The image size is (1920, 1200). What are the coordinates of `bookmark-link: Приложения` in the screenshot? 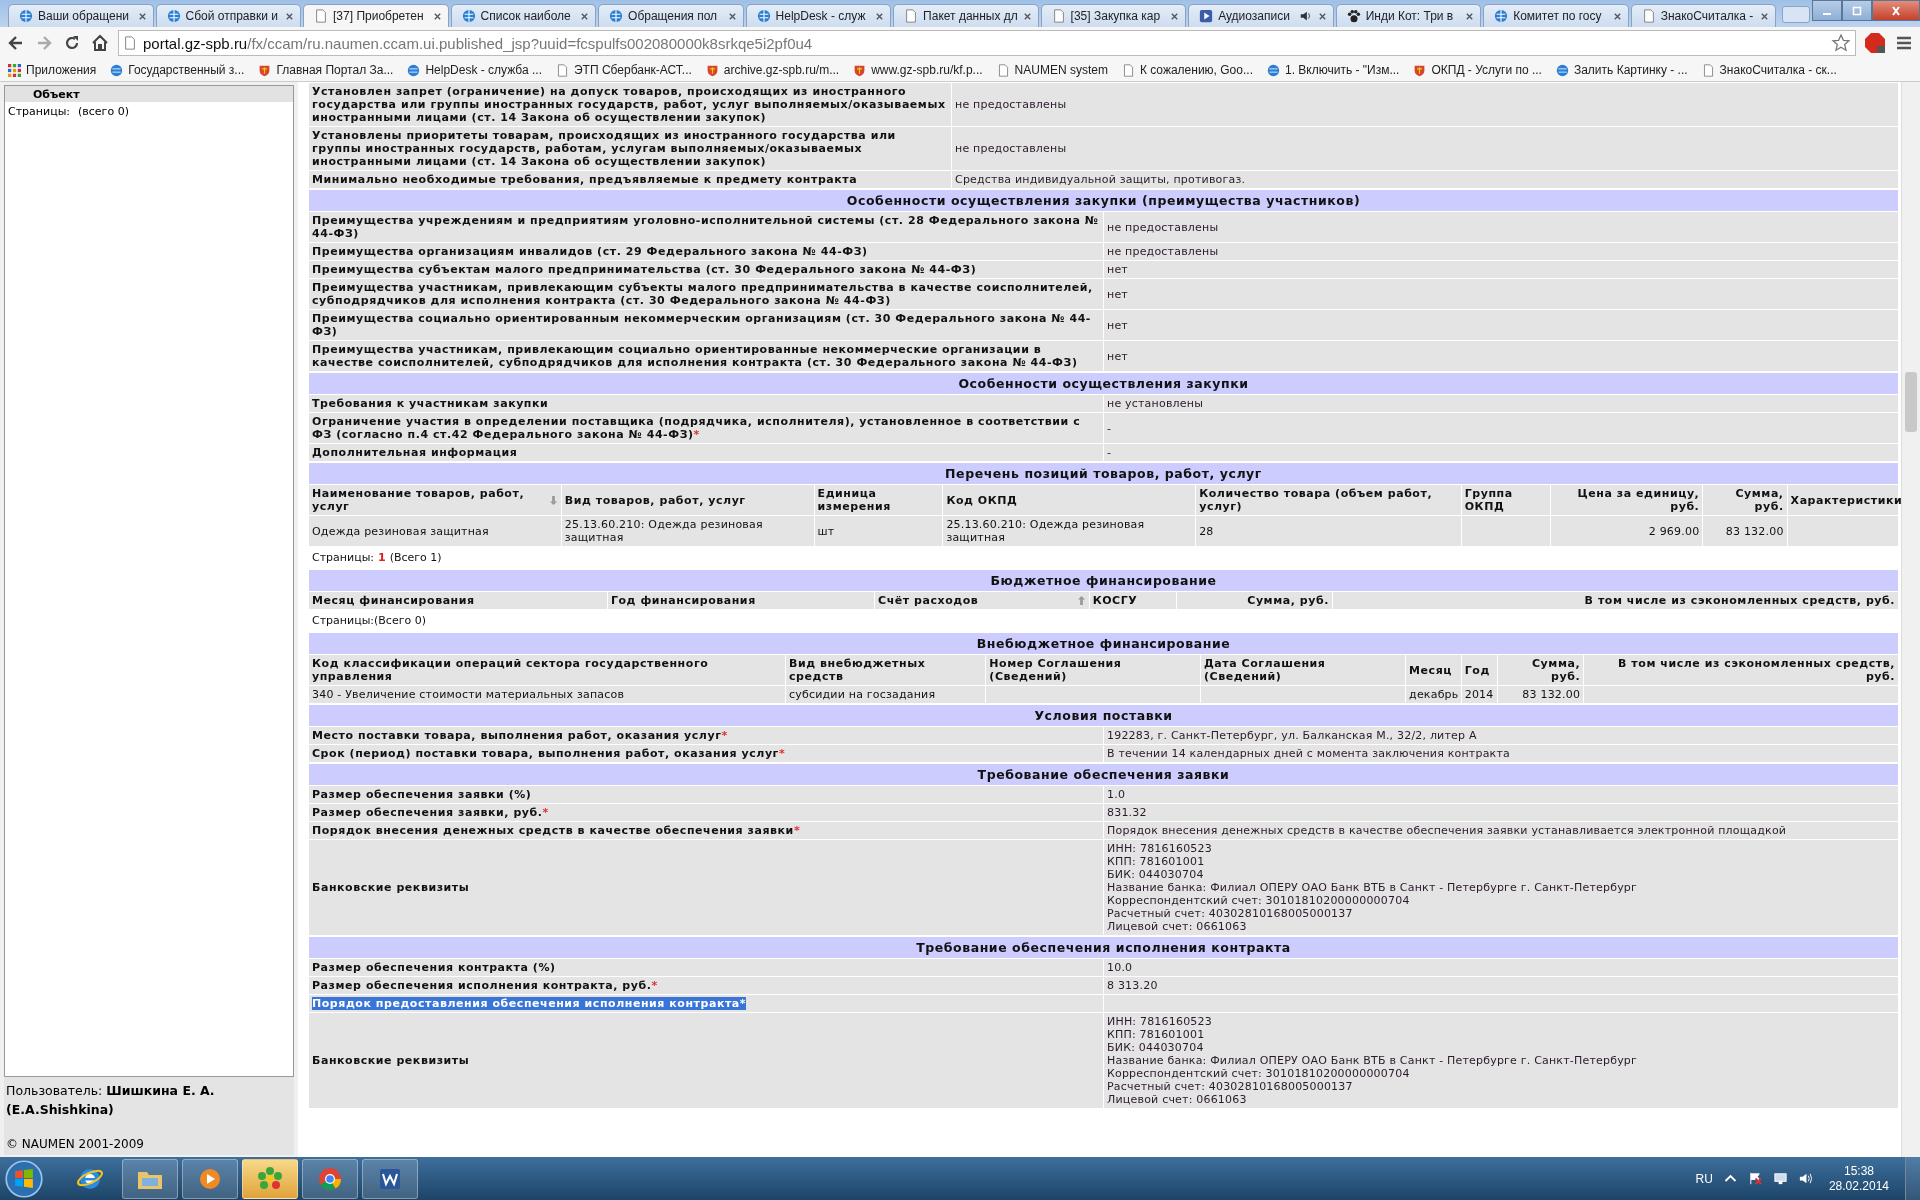 It's located at (61, 70).